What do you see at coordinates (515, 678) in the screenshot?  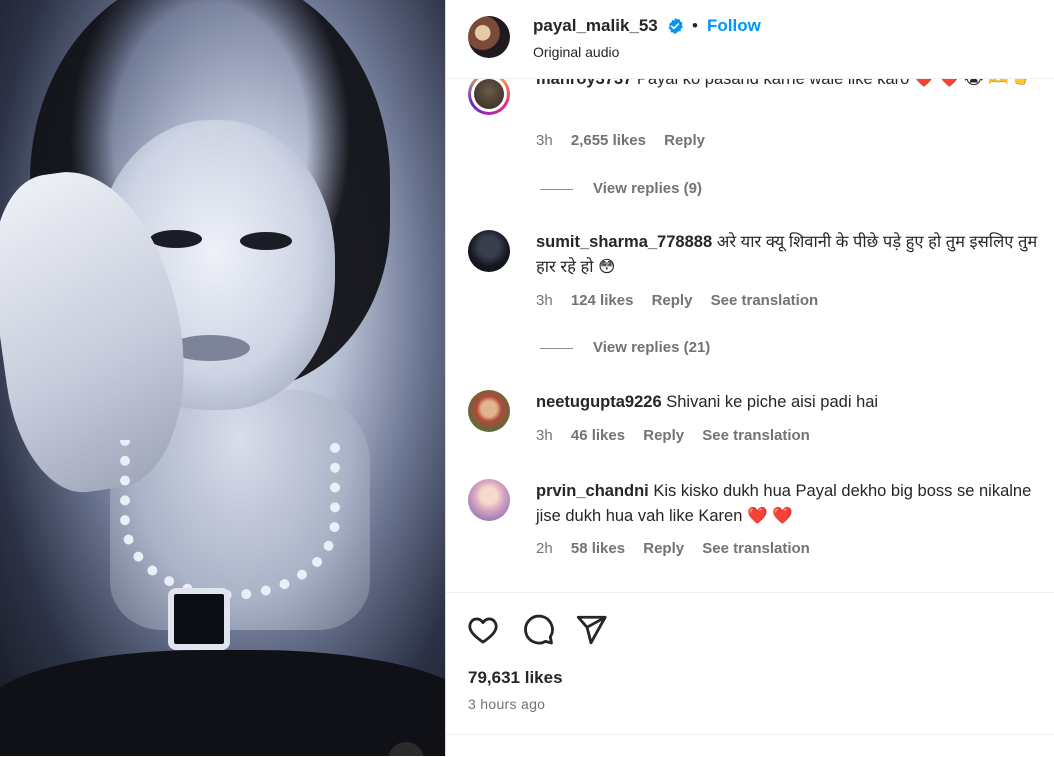 I see `likes-count: 79,631 likes` at bounding box center [515, 678].